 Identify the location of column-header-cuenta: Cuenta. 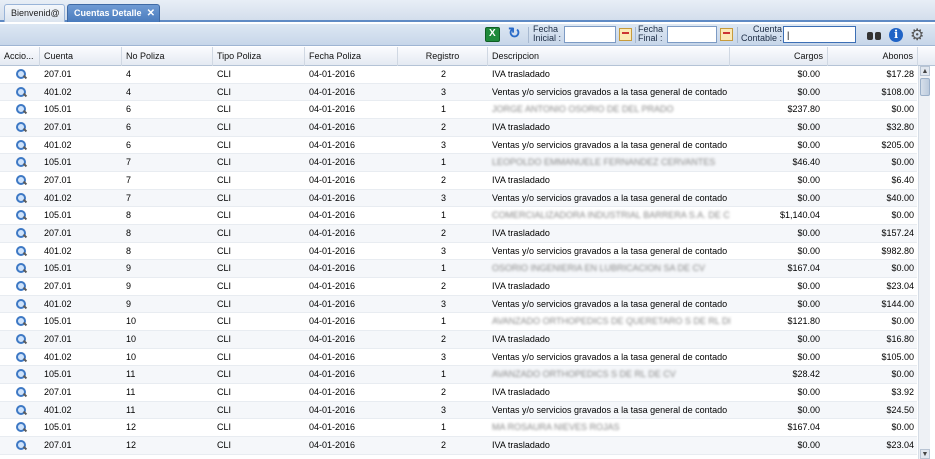
(81, 56).